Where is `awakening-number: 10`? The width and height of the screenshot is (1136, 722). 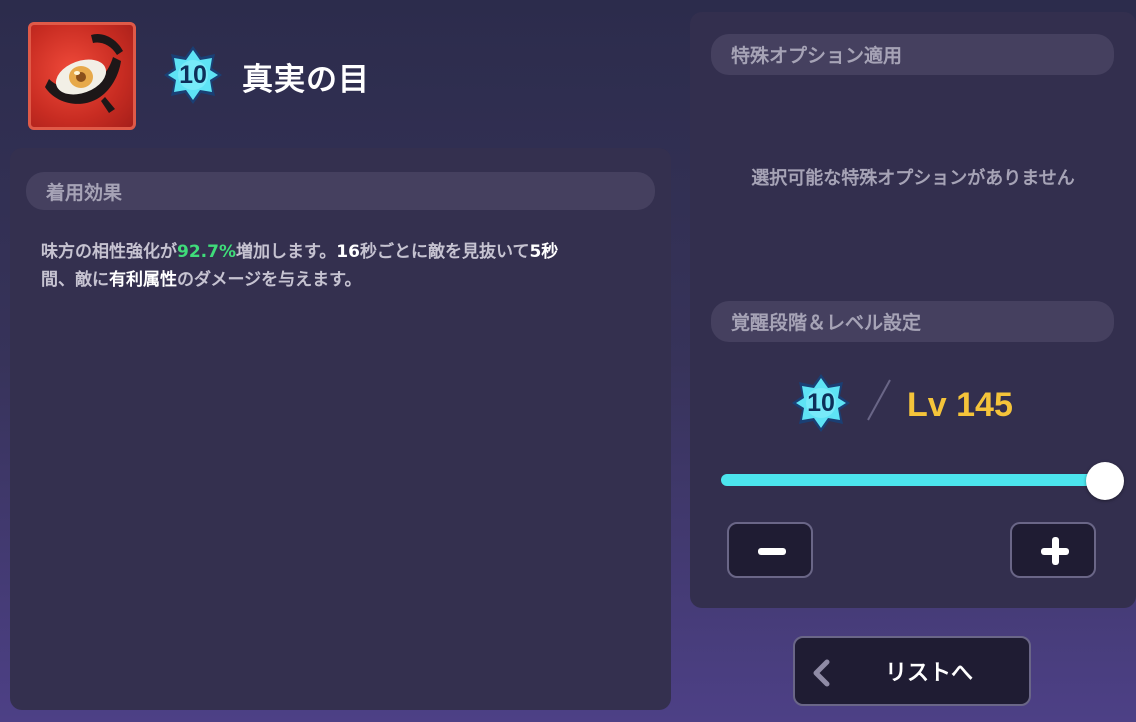
awakening-number: 10 is located at coordinates (193, 74).